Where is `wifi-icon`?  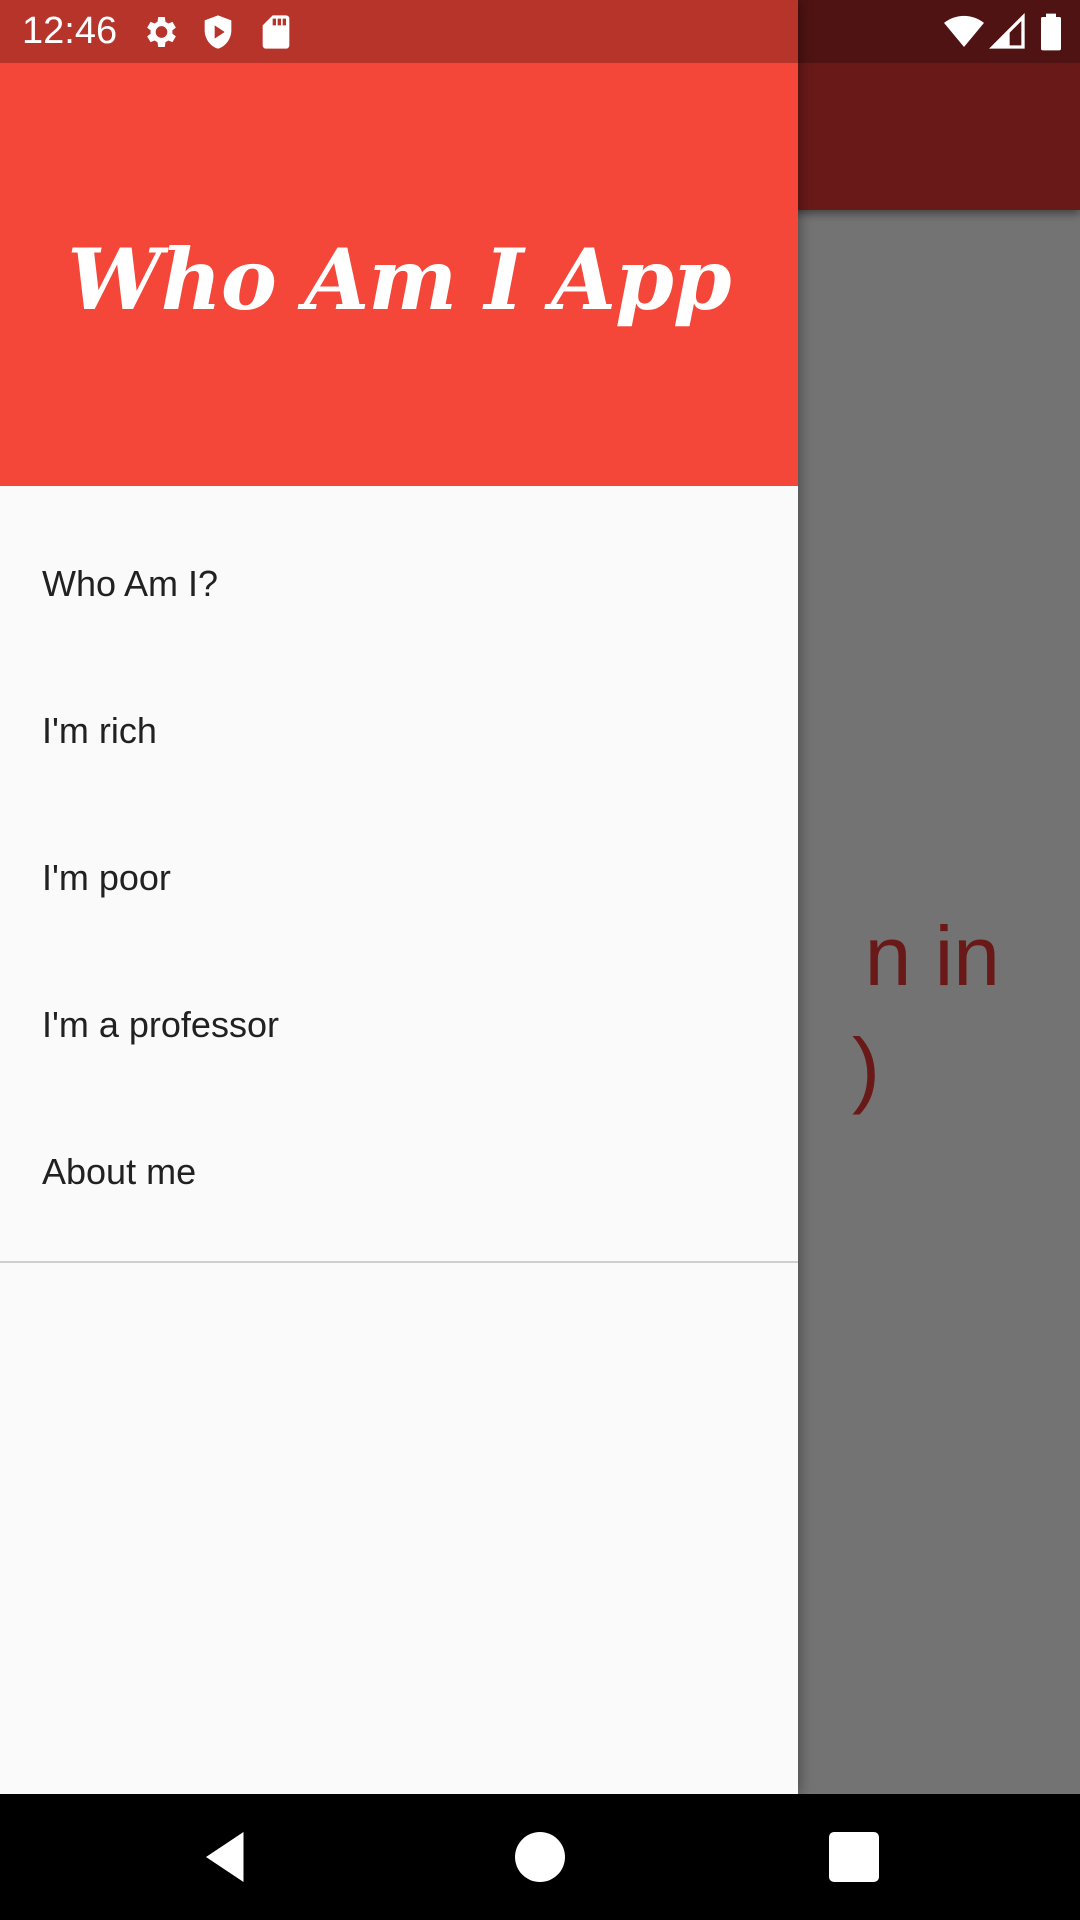
wifi-icon is located at coordinates (964, 32).